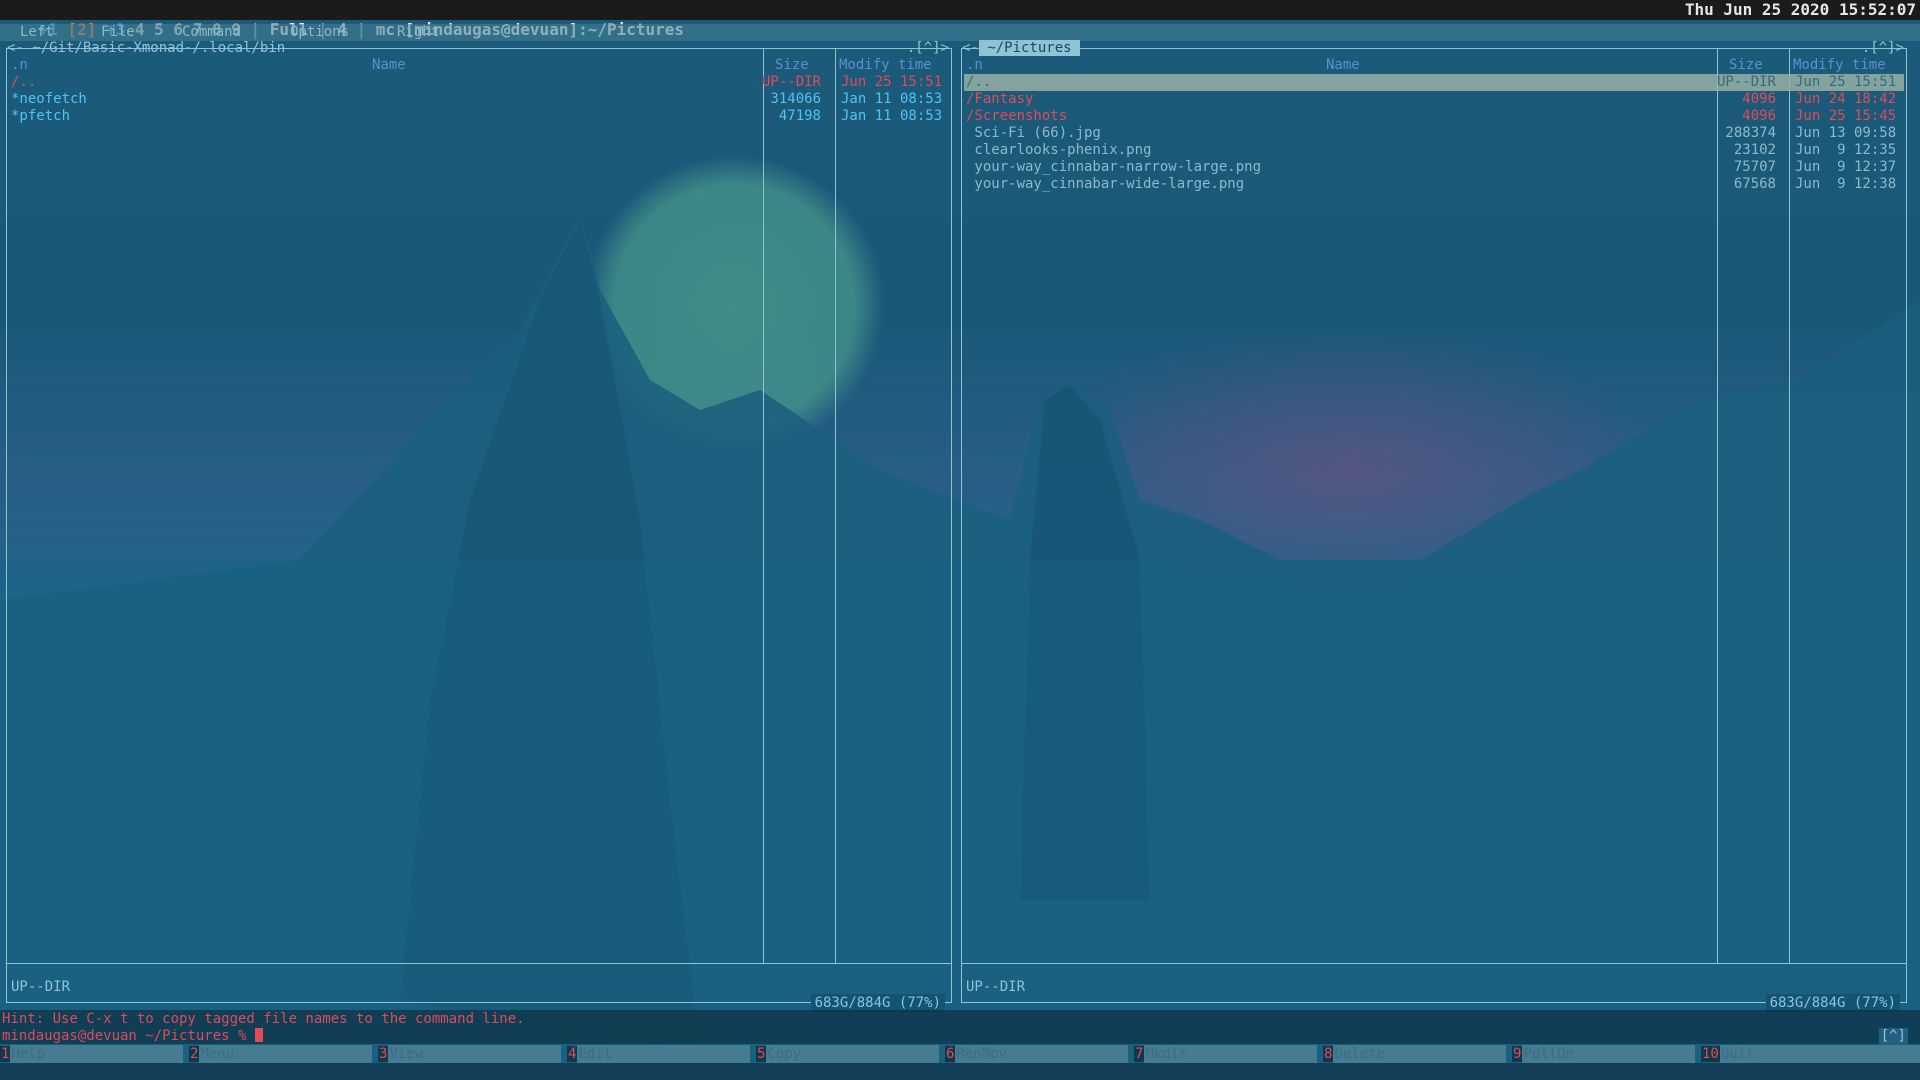 The image size is (1920, 1080). Describe the element at coordinates (1609, 1054) in the screenshot. I see `fkey-label: PullDn` at that location.